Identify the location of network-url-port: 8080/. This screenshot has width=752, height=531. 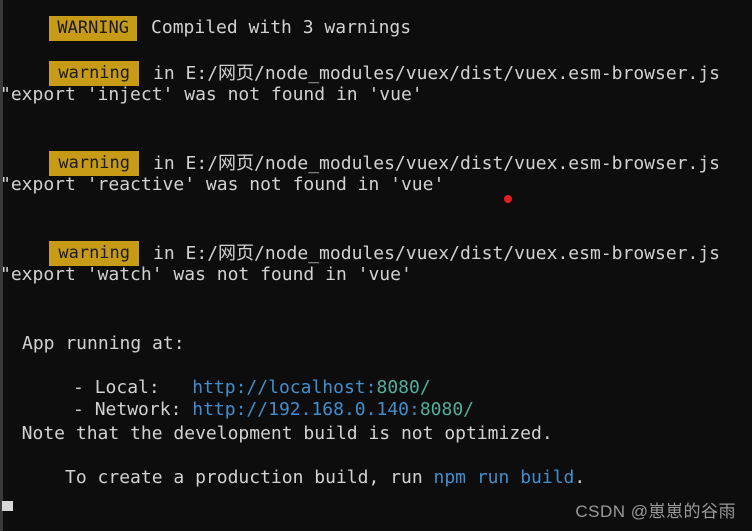
(447, 409).